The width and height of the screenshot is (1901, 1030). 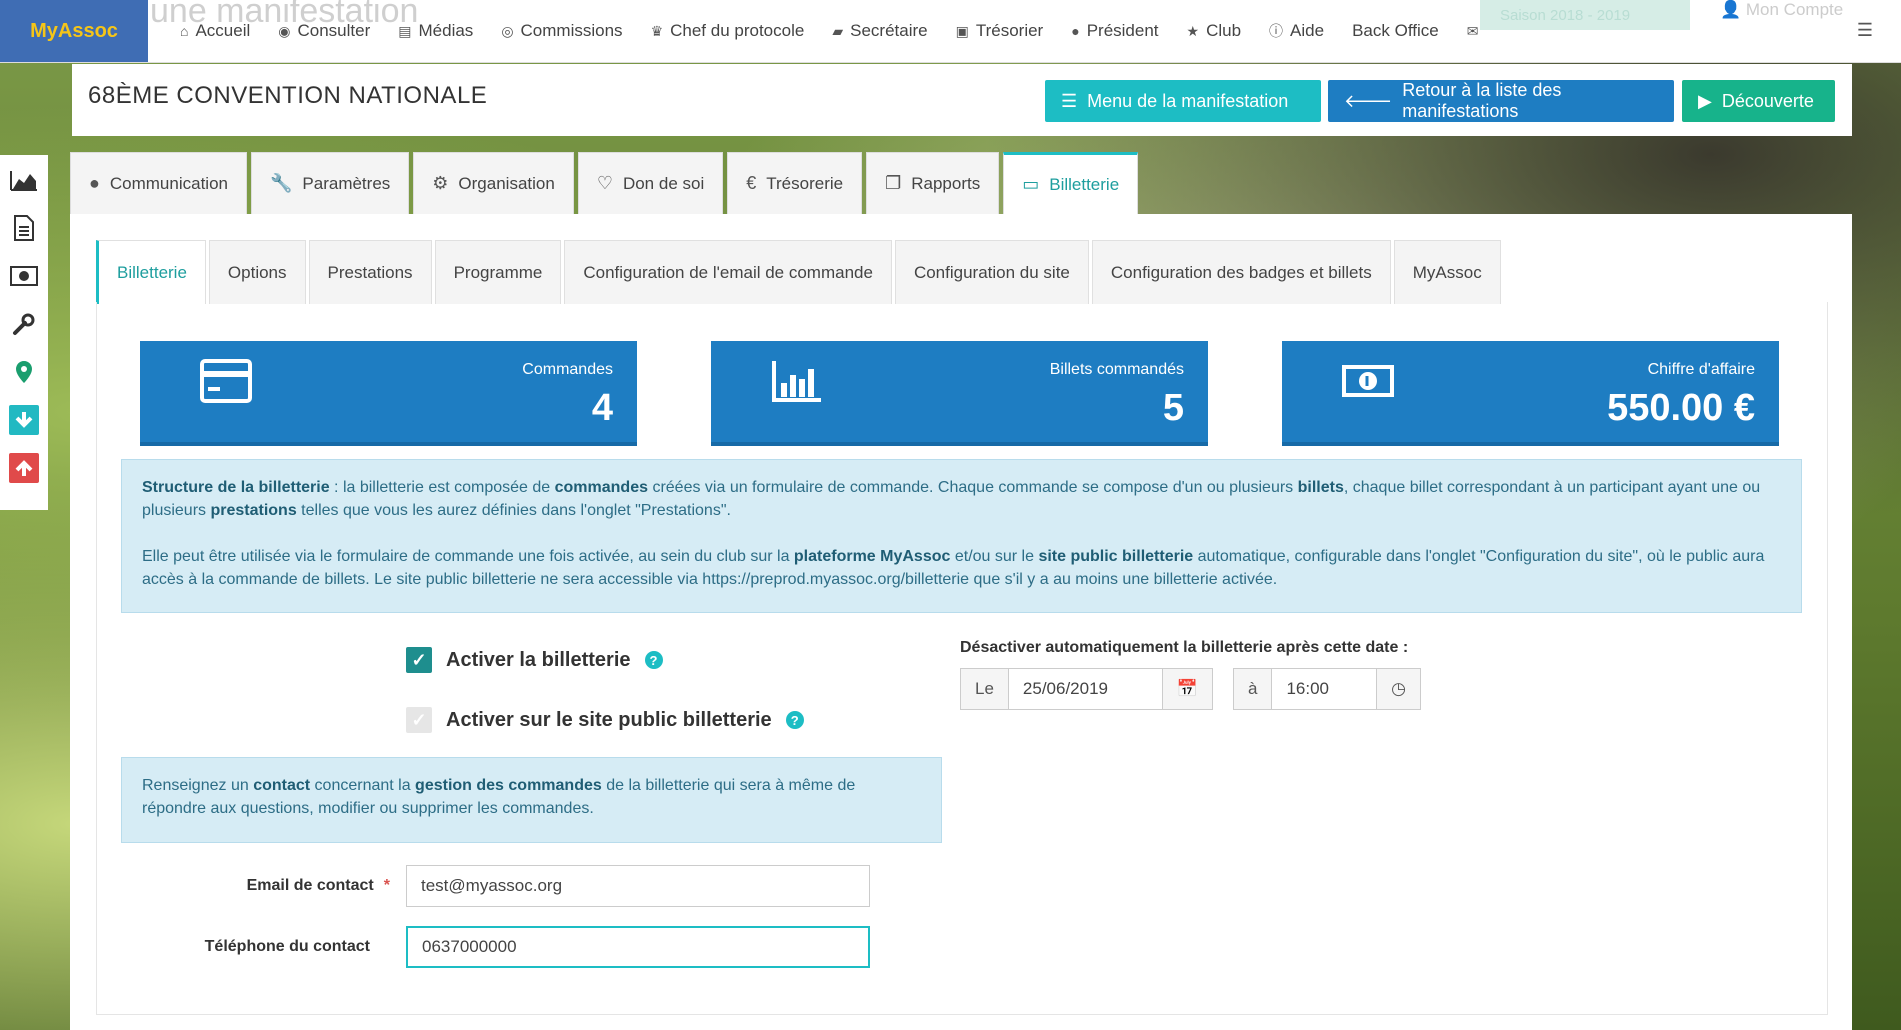 What do you see at coordinates (728, 272) in the screenshot?
I see `subtab-email-config: Configuration de l'email de commande` at bounding box center [728, 272].